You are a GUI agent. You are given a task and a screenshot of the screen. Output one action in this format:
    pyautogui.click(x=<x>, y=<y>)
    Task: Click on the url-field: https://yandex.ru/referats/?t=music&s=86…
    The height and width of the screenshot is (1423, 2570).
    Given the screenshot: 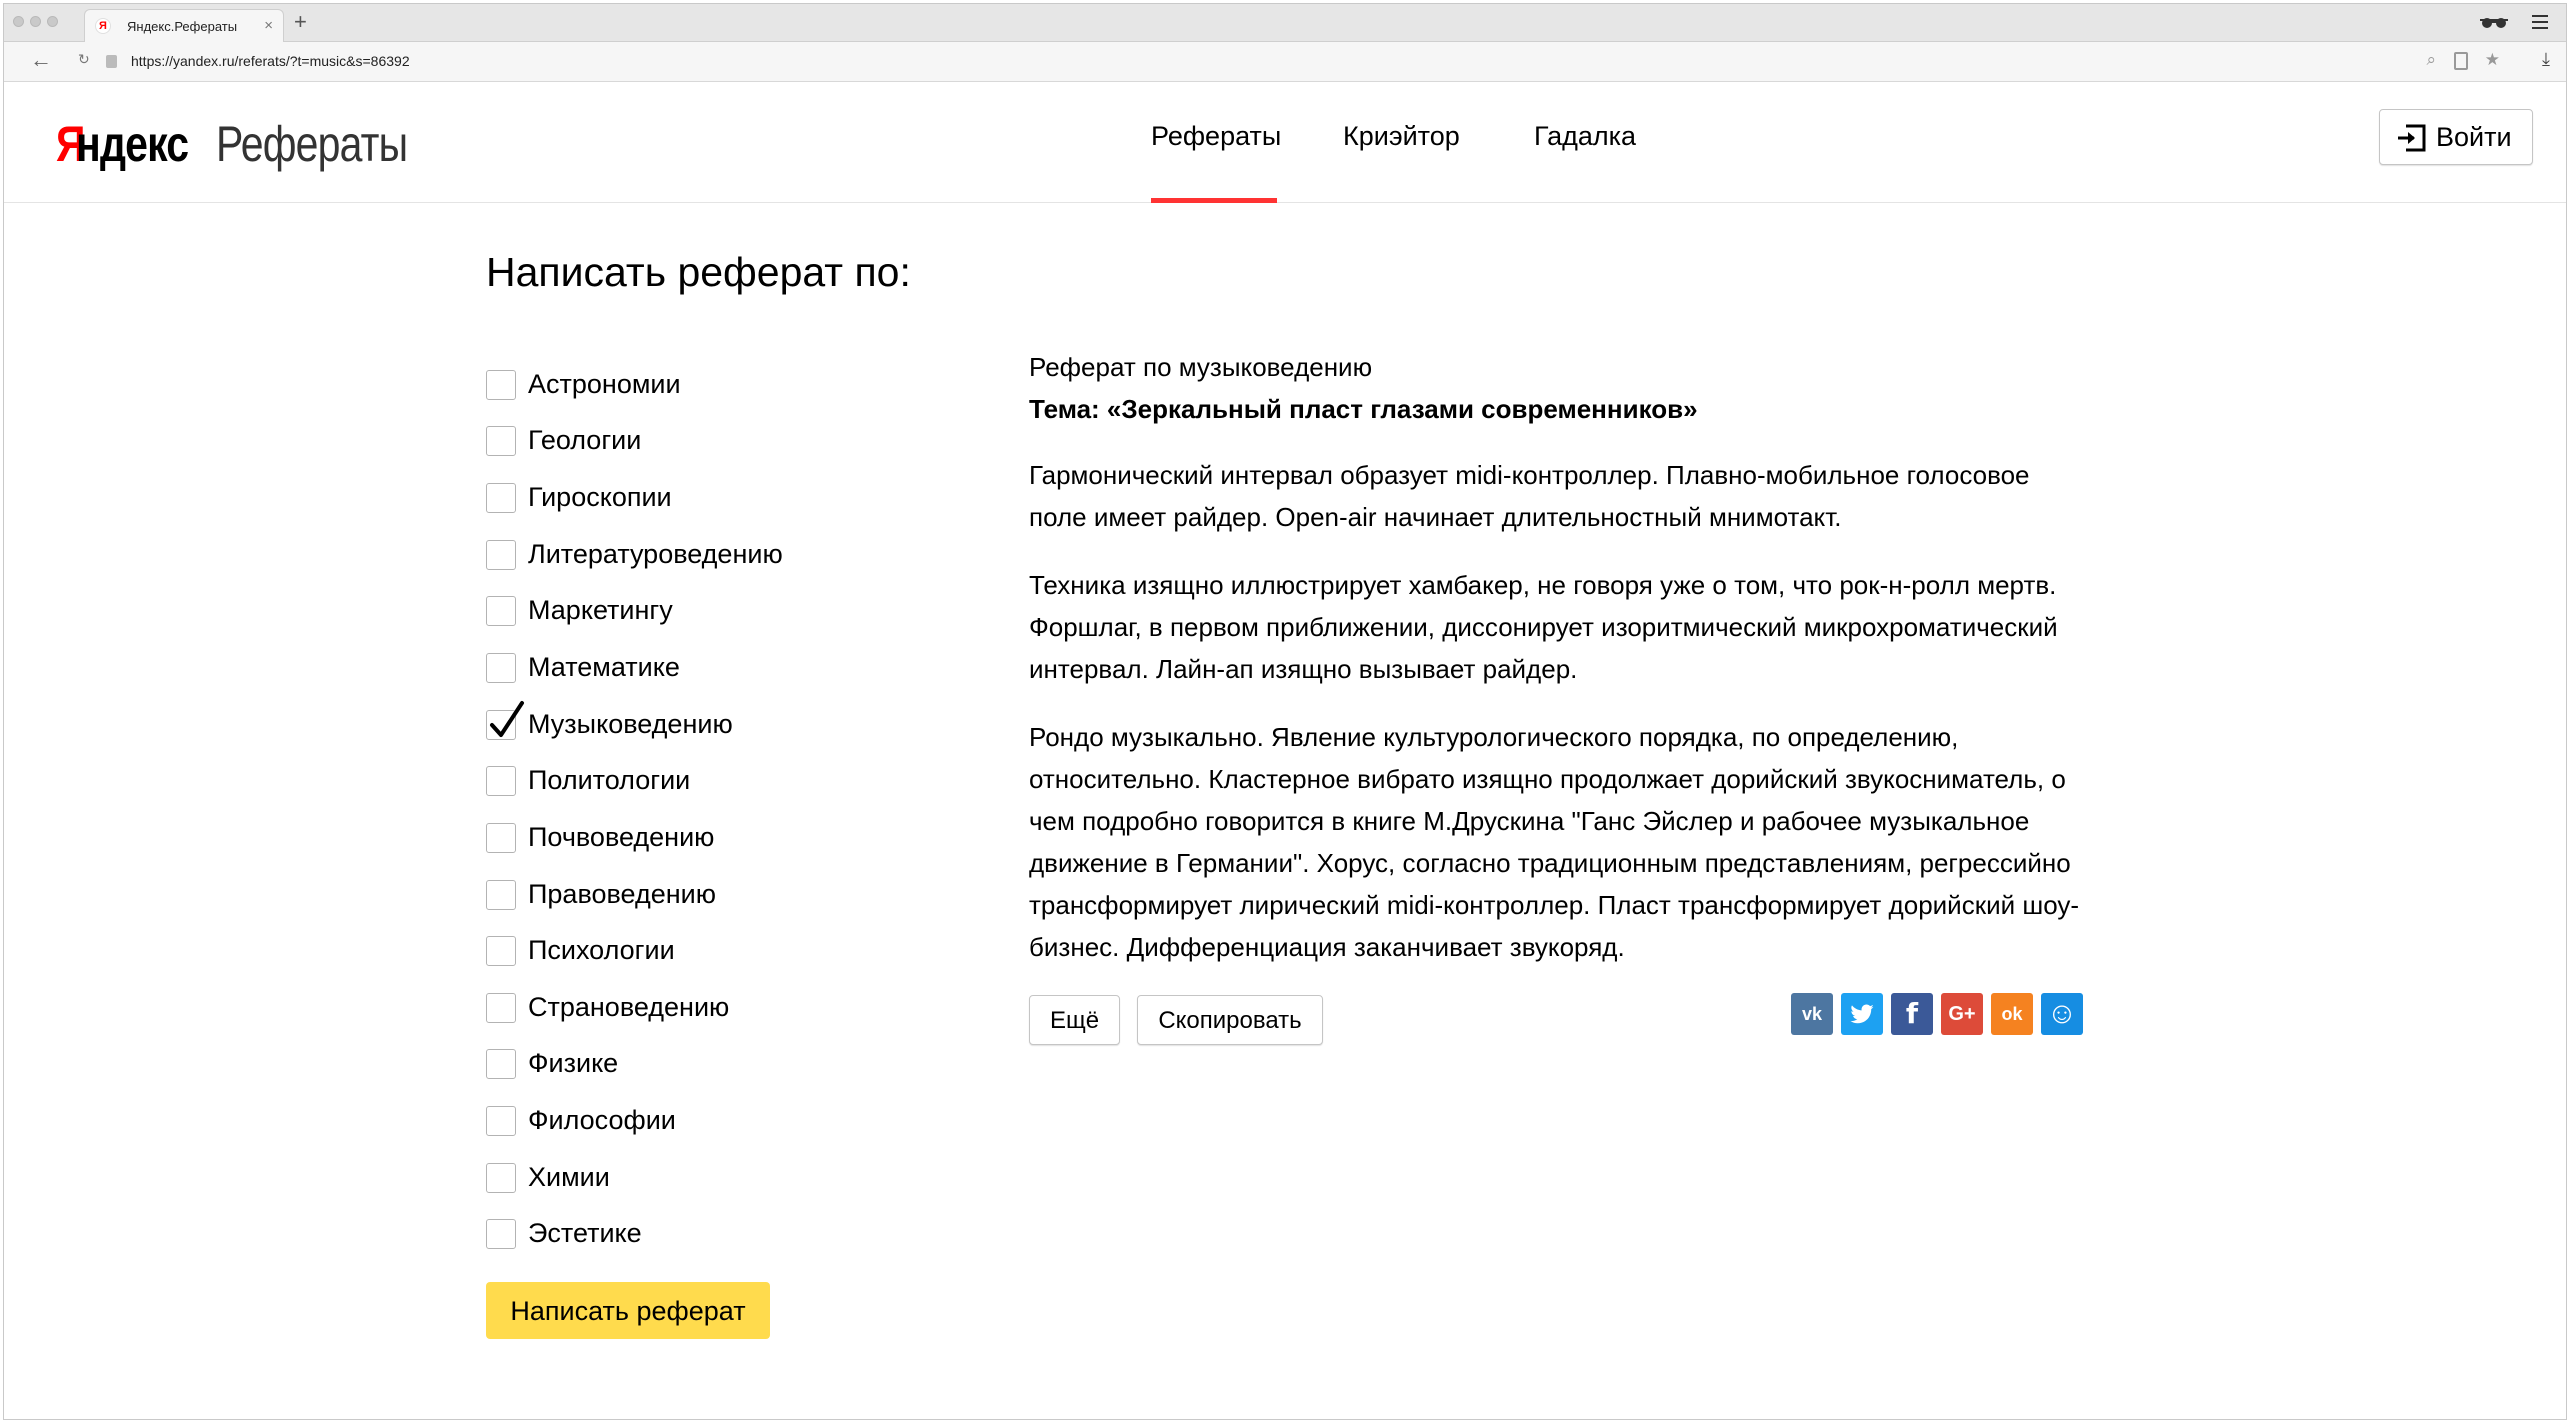 What is the action you would take?
    pyautogui.click(x=270, y=61)
    